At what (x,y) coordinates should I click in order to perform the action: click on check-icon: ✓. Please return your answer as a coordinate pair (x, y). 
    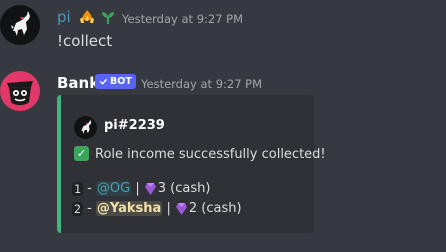
    Looking at the image, I should click on (81, 153).